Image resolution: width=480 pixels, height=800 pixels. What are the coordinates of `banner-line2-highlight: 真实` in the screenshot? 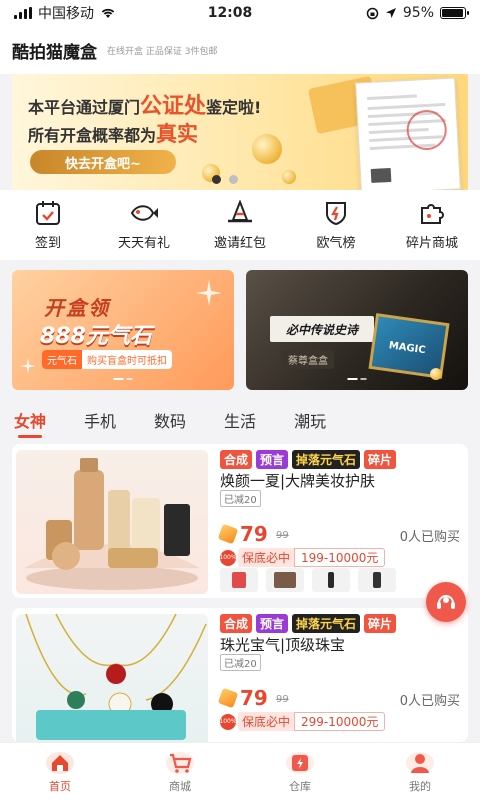 It's located at (177, 134).